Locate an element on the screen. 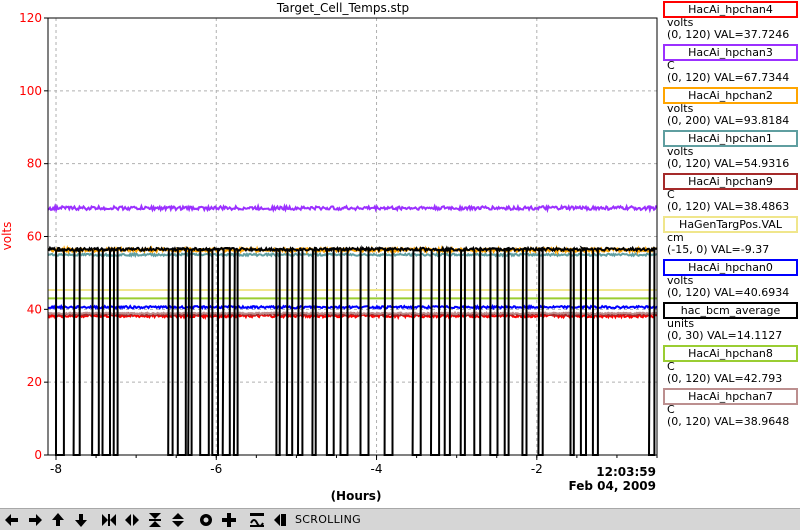 This screenshot has width=800, height=530. scroll-down-button is located at coordinates (81, 520).